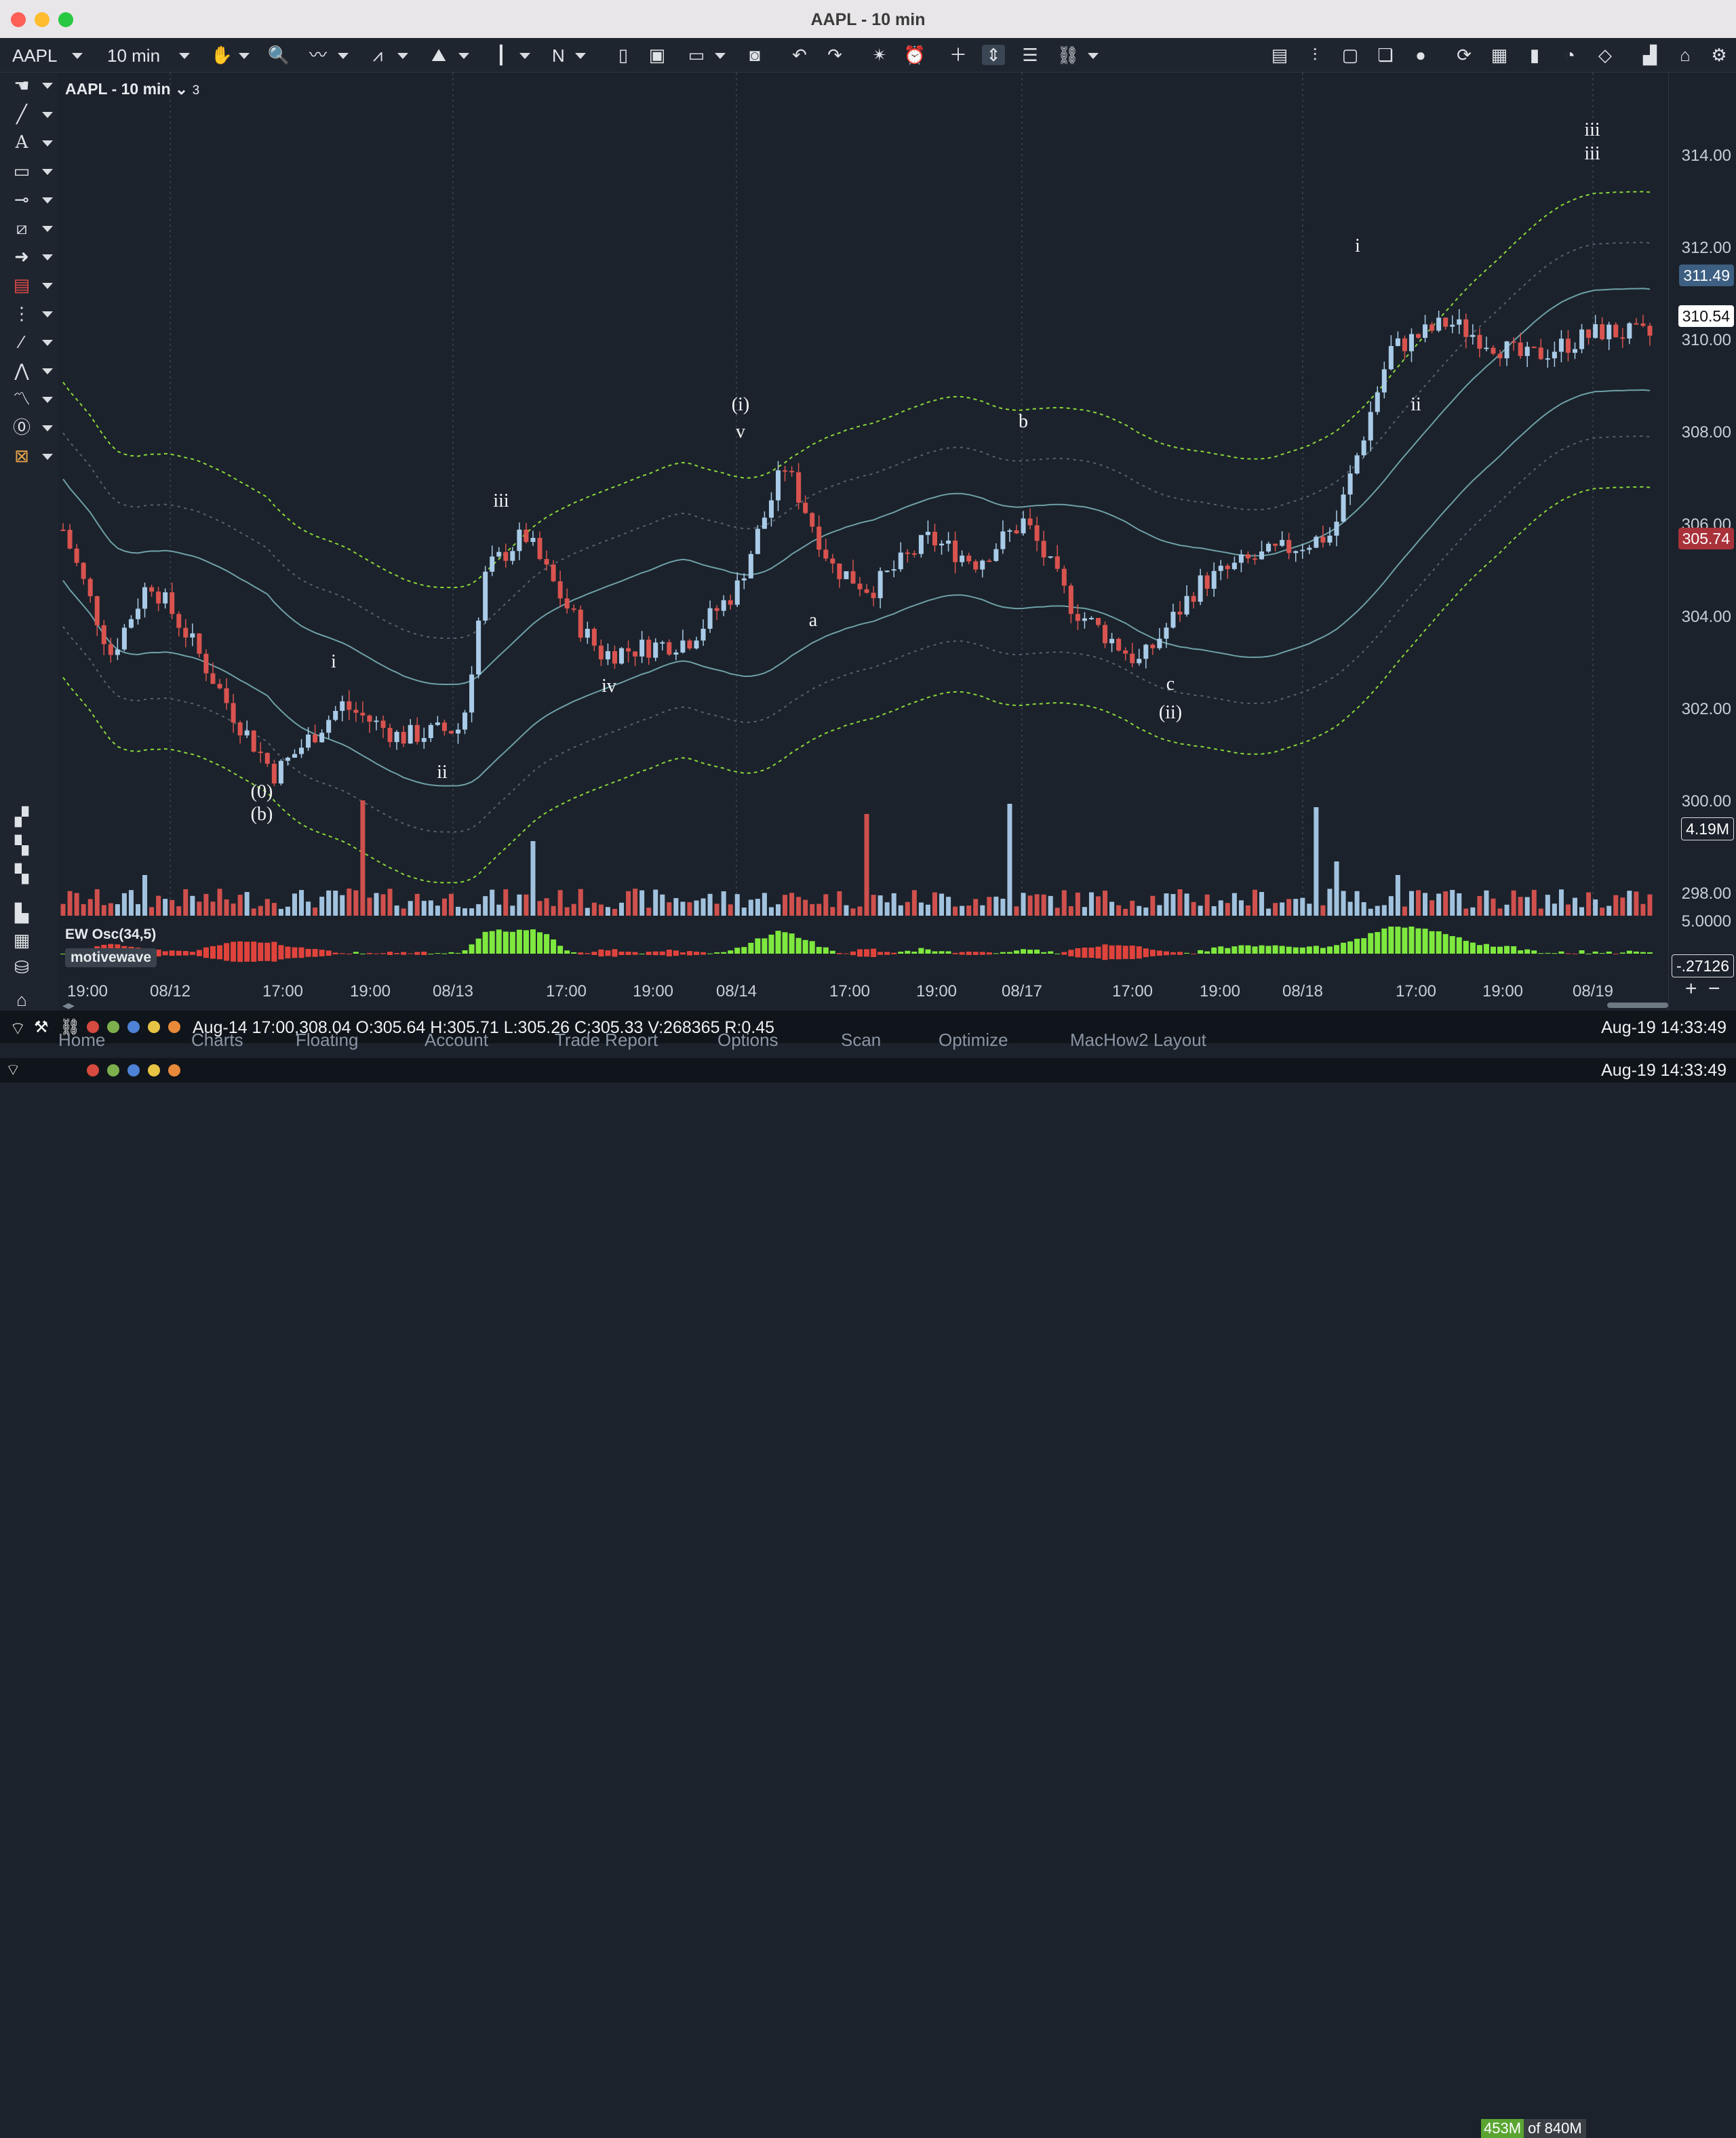 The width and height of the screenshot is (1736, 2138). Describe the element at coordinates (914, 55) in the screenshot. I see `alarm-icon: ⏰` at that location.